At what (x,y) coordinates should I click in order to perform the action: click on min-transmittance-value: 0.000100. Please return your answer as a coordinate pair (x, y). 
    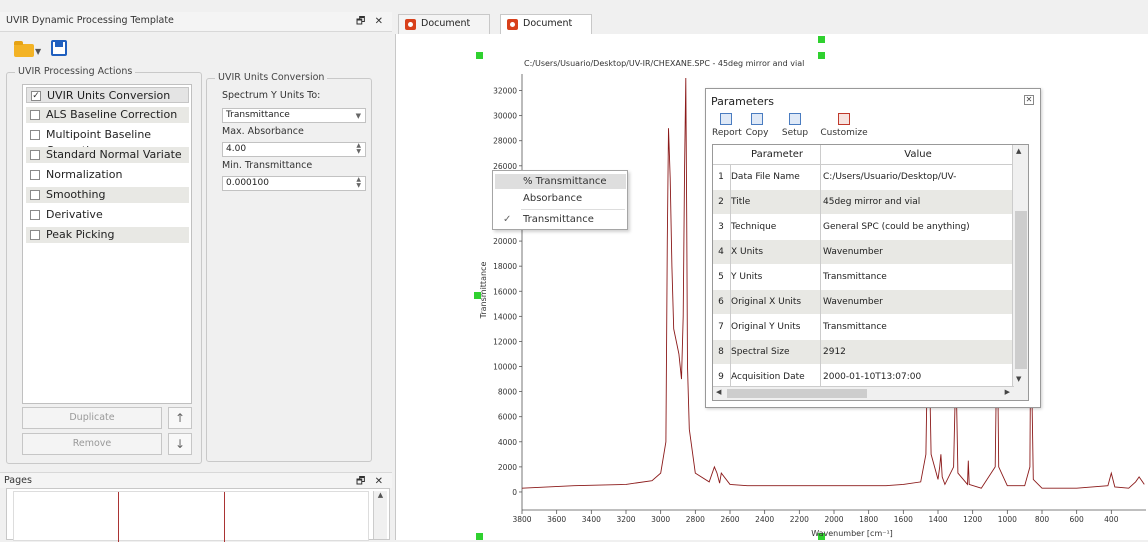
    Looking at the image, I should click on (247, 183).